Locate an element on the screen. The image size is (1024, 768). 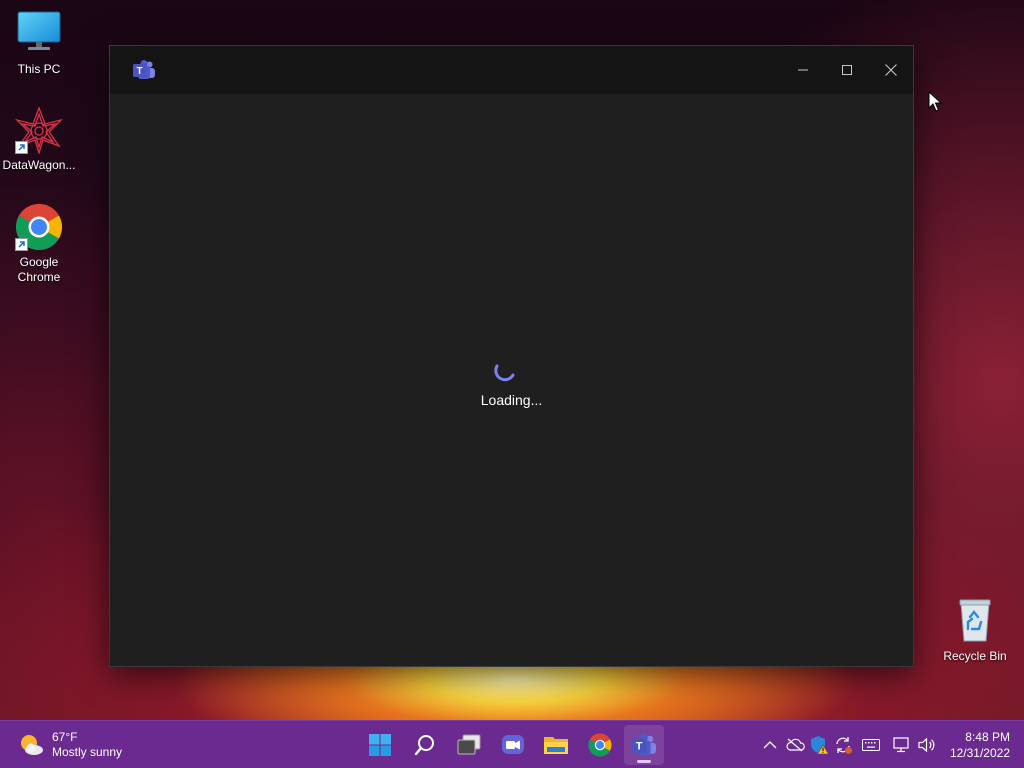
minimize-button is located at coordinates (803, 70).